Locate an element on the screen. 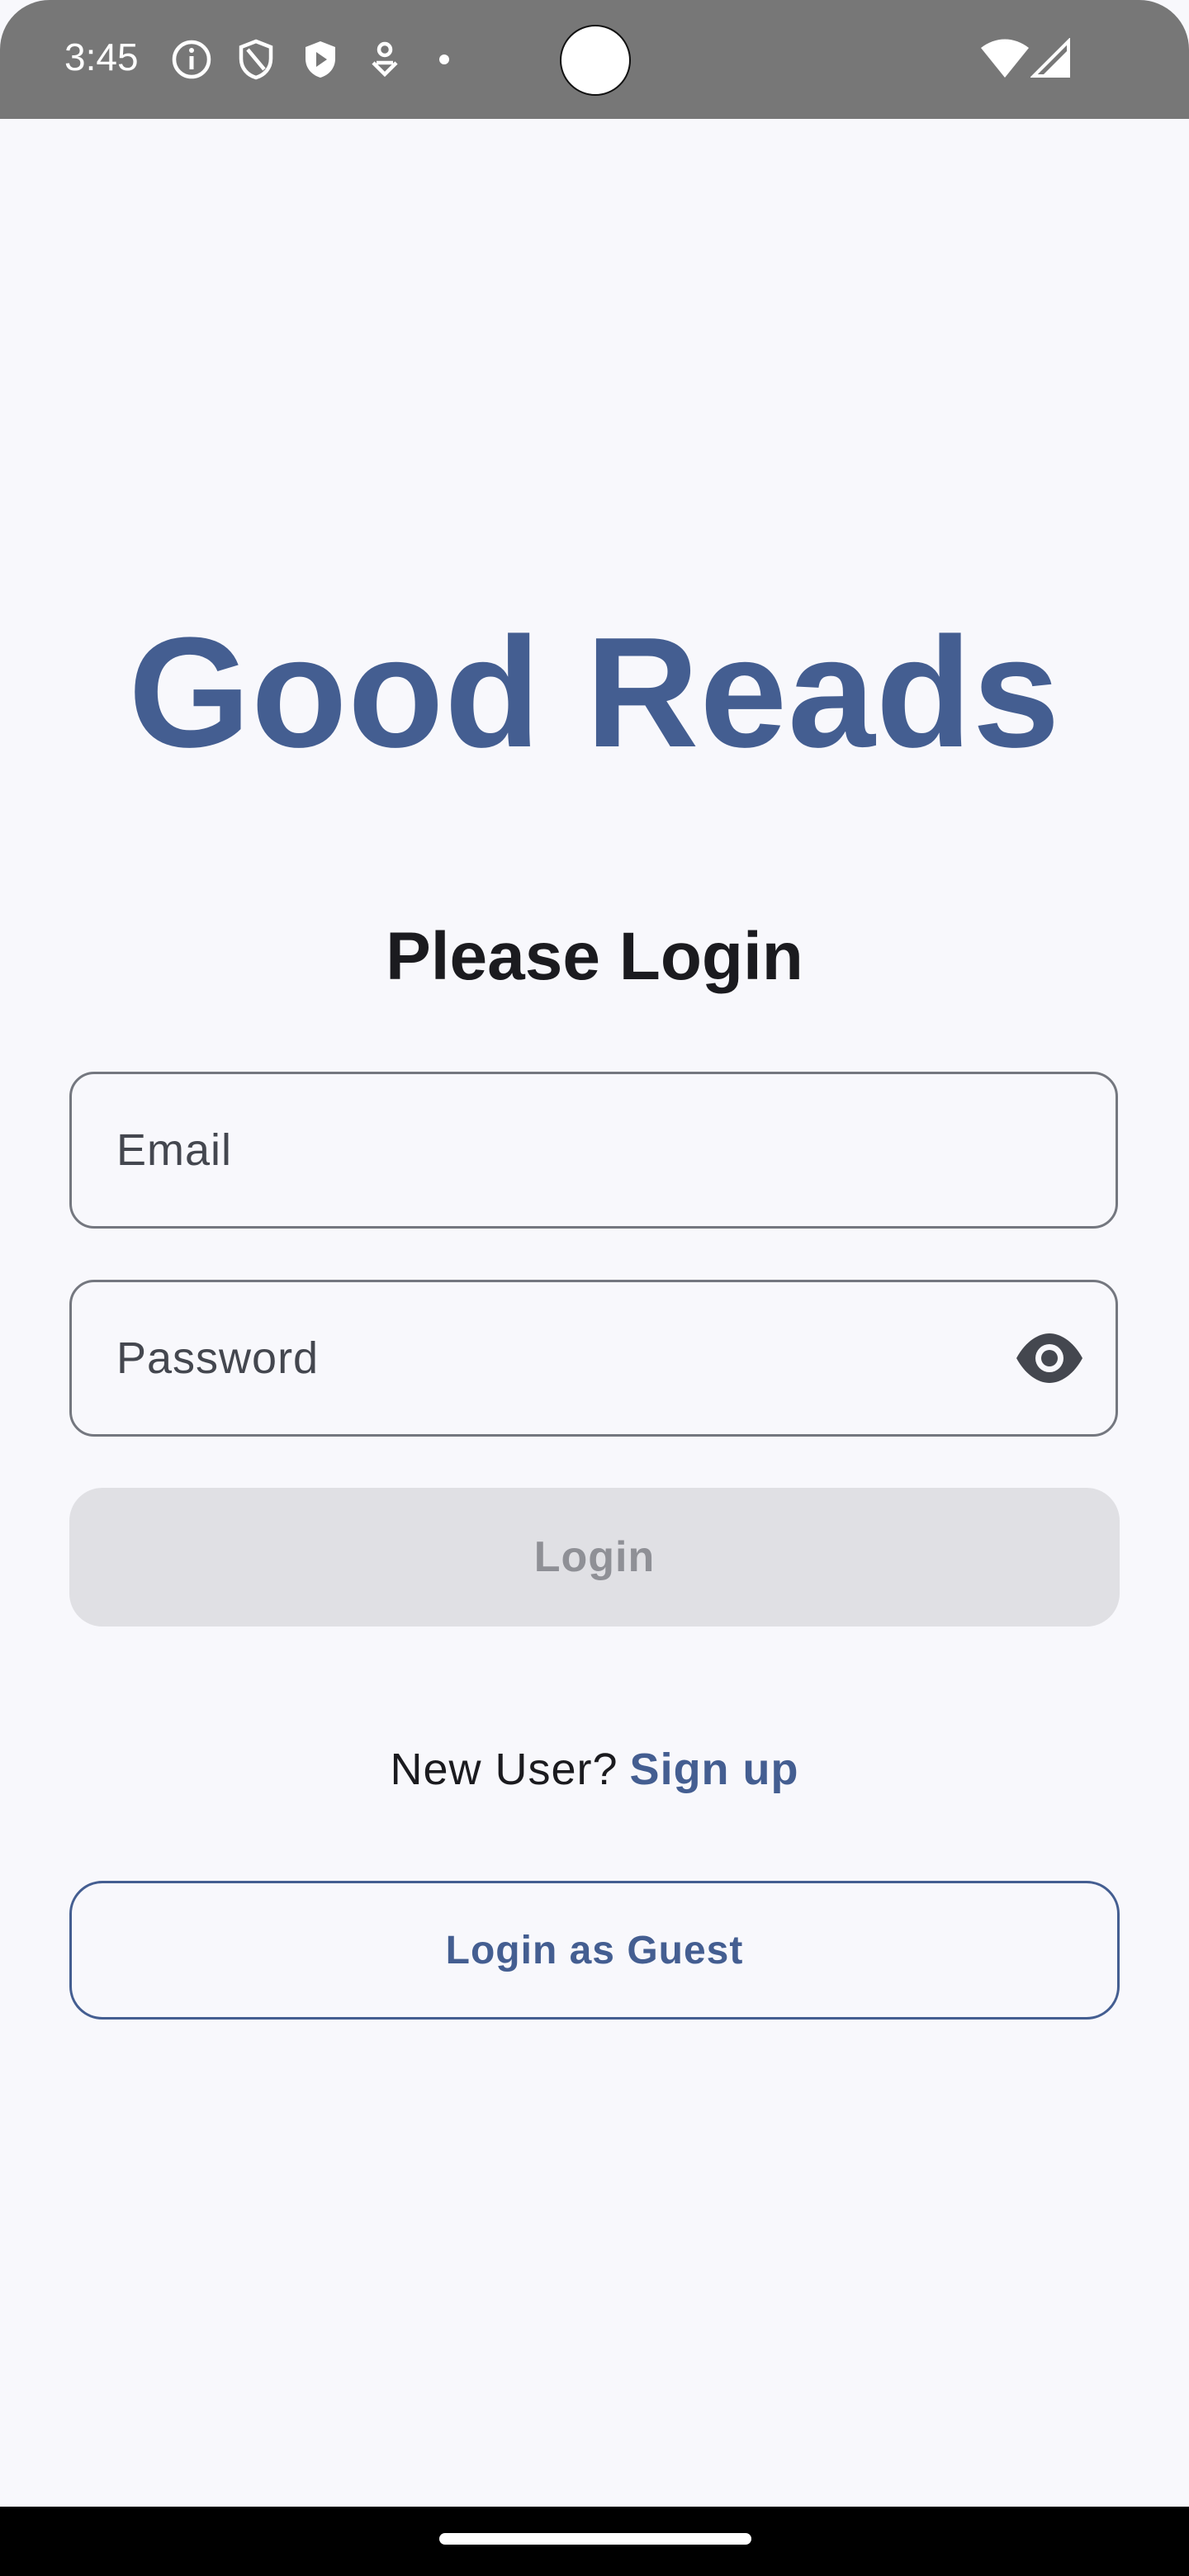 This screenshot has width=1189, height=2576. email-input is located at coordinates (529, 1150).